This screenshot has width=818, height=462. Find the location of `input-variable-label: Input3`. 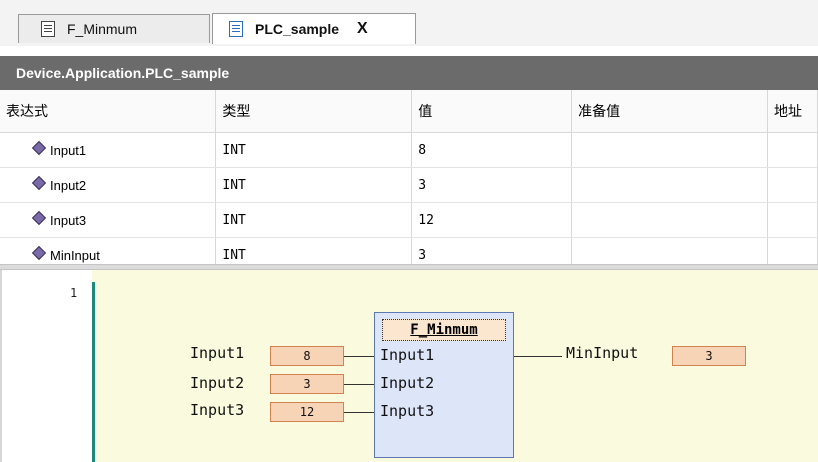

input-variable-label: Input3 is located at coordinates (217, 410).